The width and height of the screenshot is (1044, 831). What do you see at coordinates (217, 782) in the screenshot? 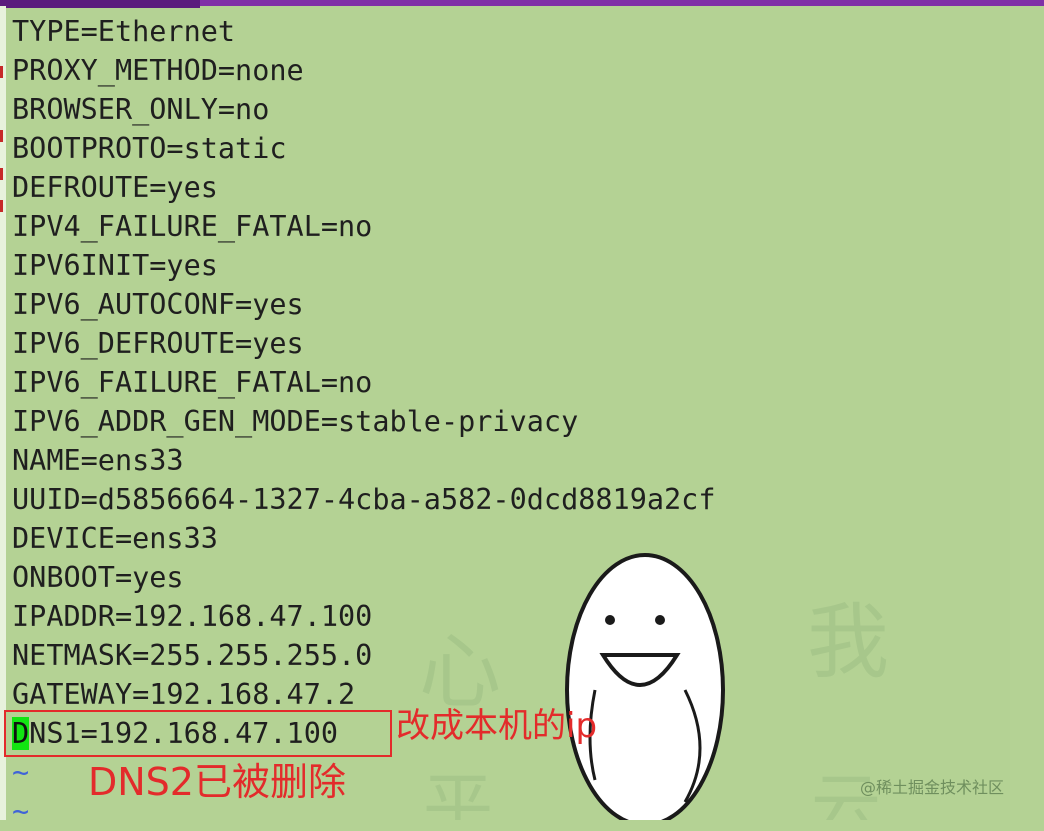
I see `annotation-dns2-deleted: DNS2已被删除` at bounding box center [217, 782].